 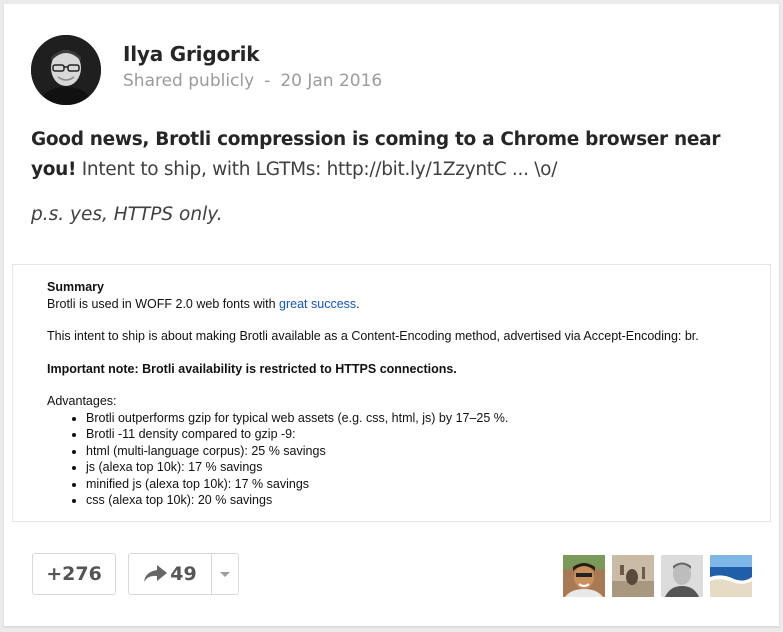 What do you see at coordinates (317, 304) in the screenshot?
I see `great-success-link: great success` at bounding box center [317, 304].